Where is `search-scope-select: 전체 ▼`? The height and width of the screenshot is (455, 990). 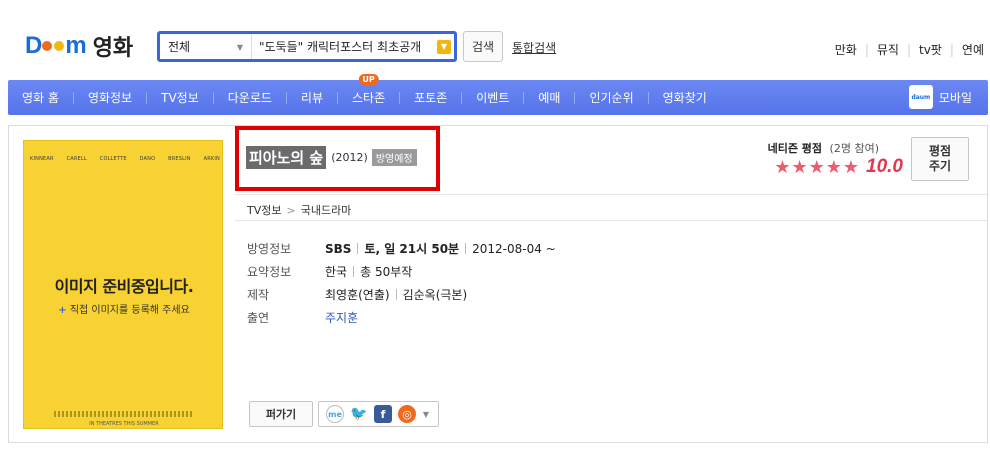 search-scope-select: 전체 ▼ is located at coordinates (206, 46).